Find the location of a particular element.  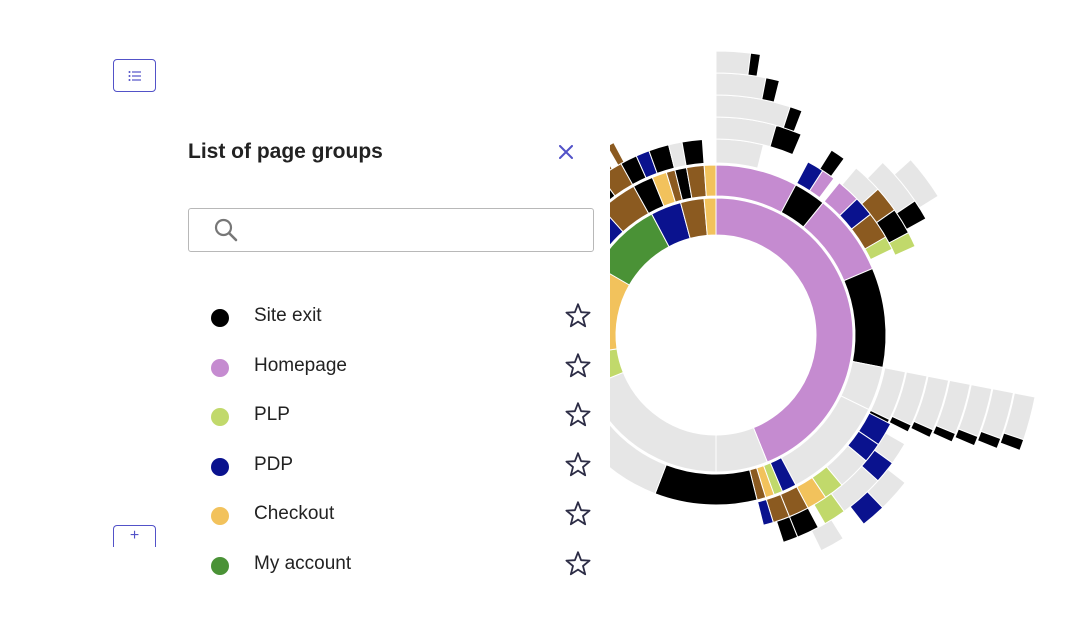

page-group-item: Site exit is located at coordinates (390, 317).